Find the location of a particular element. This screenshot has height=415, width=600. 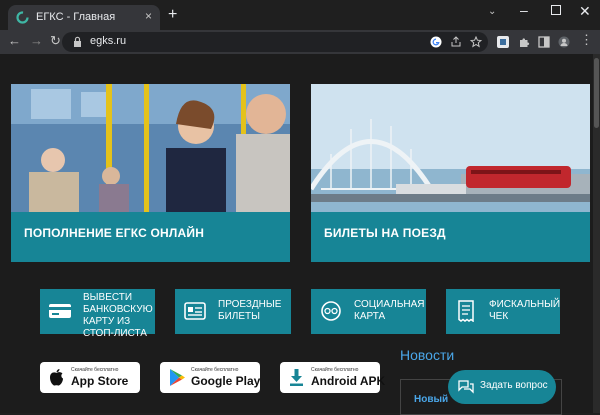

browser-tab: ЕГКС - Главная × is located at coordinates (84, 17).